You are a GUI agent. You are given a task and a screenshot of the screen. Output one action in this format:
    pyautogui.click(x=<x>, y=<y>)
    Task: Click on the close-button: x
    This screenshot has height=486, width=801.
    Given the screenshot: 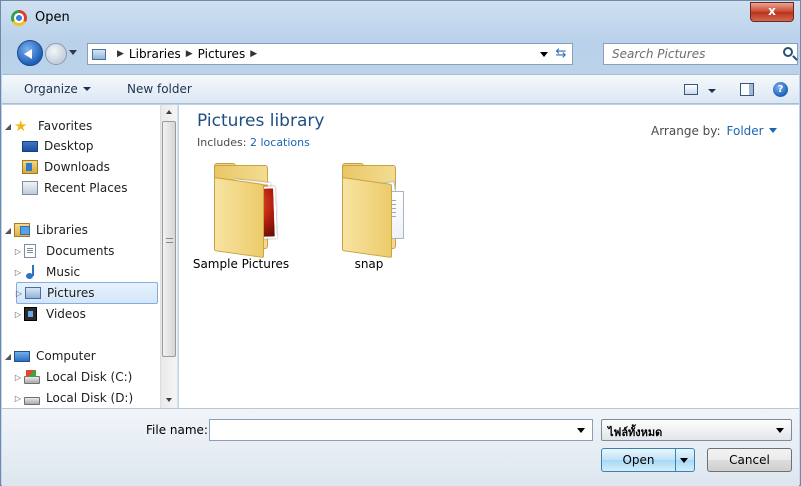 What is the action you would take?
    pyautogui.click(x=772, y=12)
    